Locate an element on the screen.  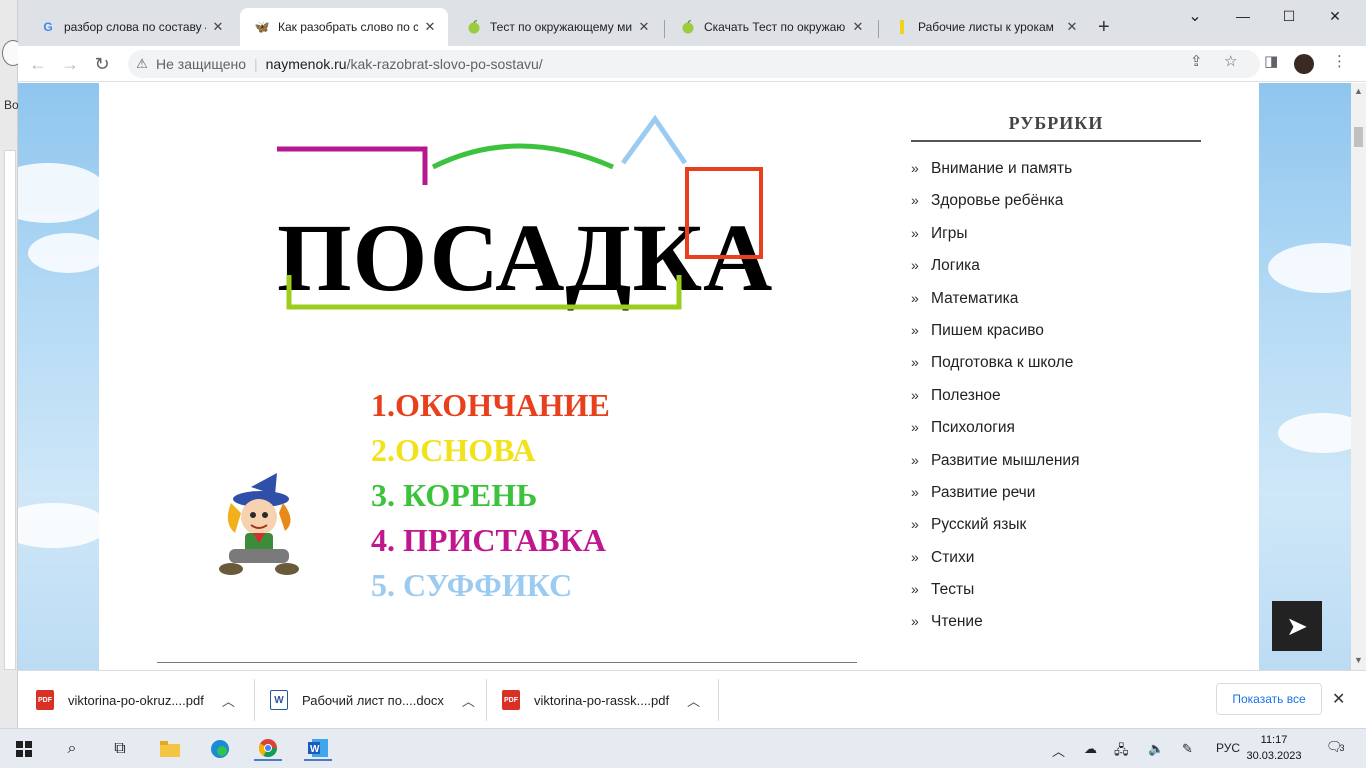
category-item-health: » Здоровье ребёнка is located at coordinates (1056, 208).